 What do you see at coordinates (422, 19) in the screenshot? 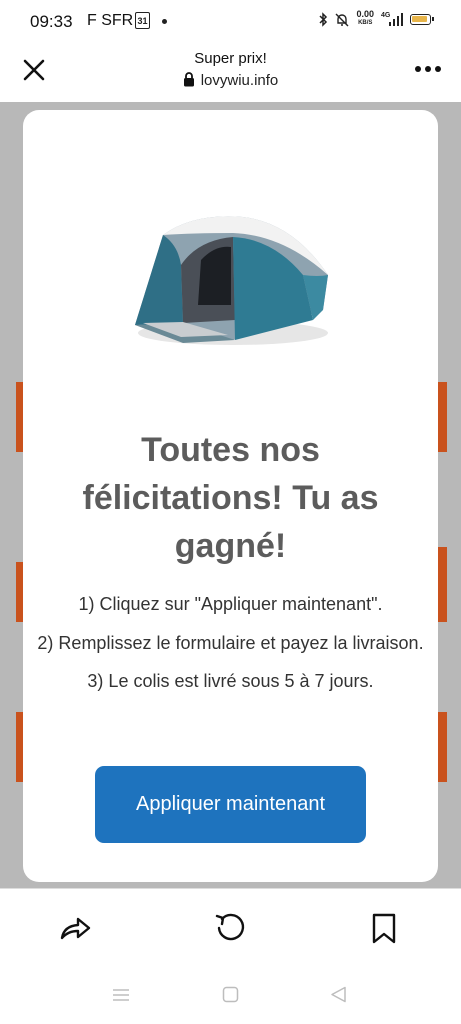
I see `battery-icon` at bounding box center [422, 19].